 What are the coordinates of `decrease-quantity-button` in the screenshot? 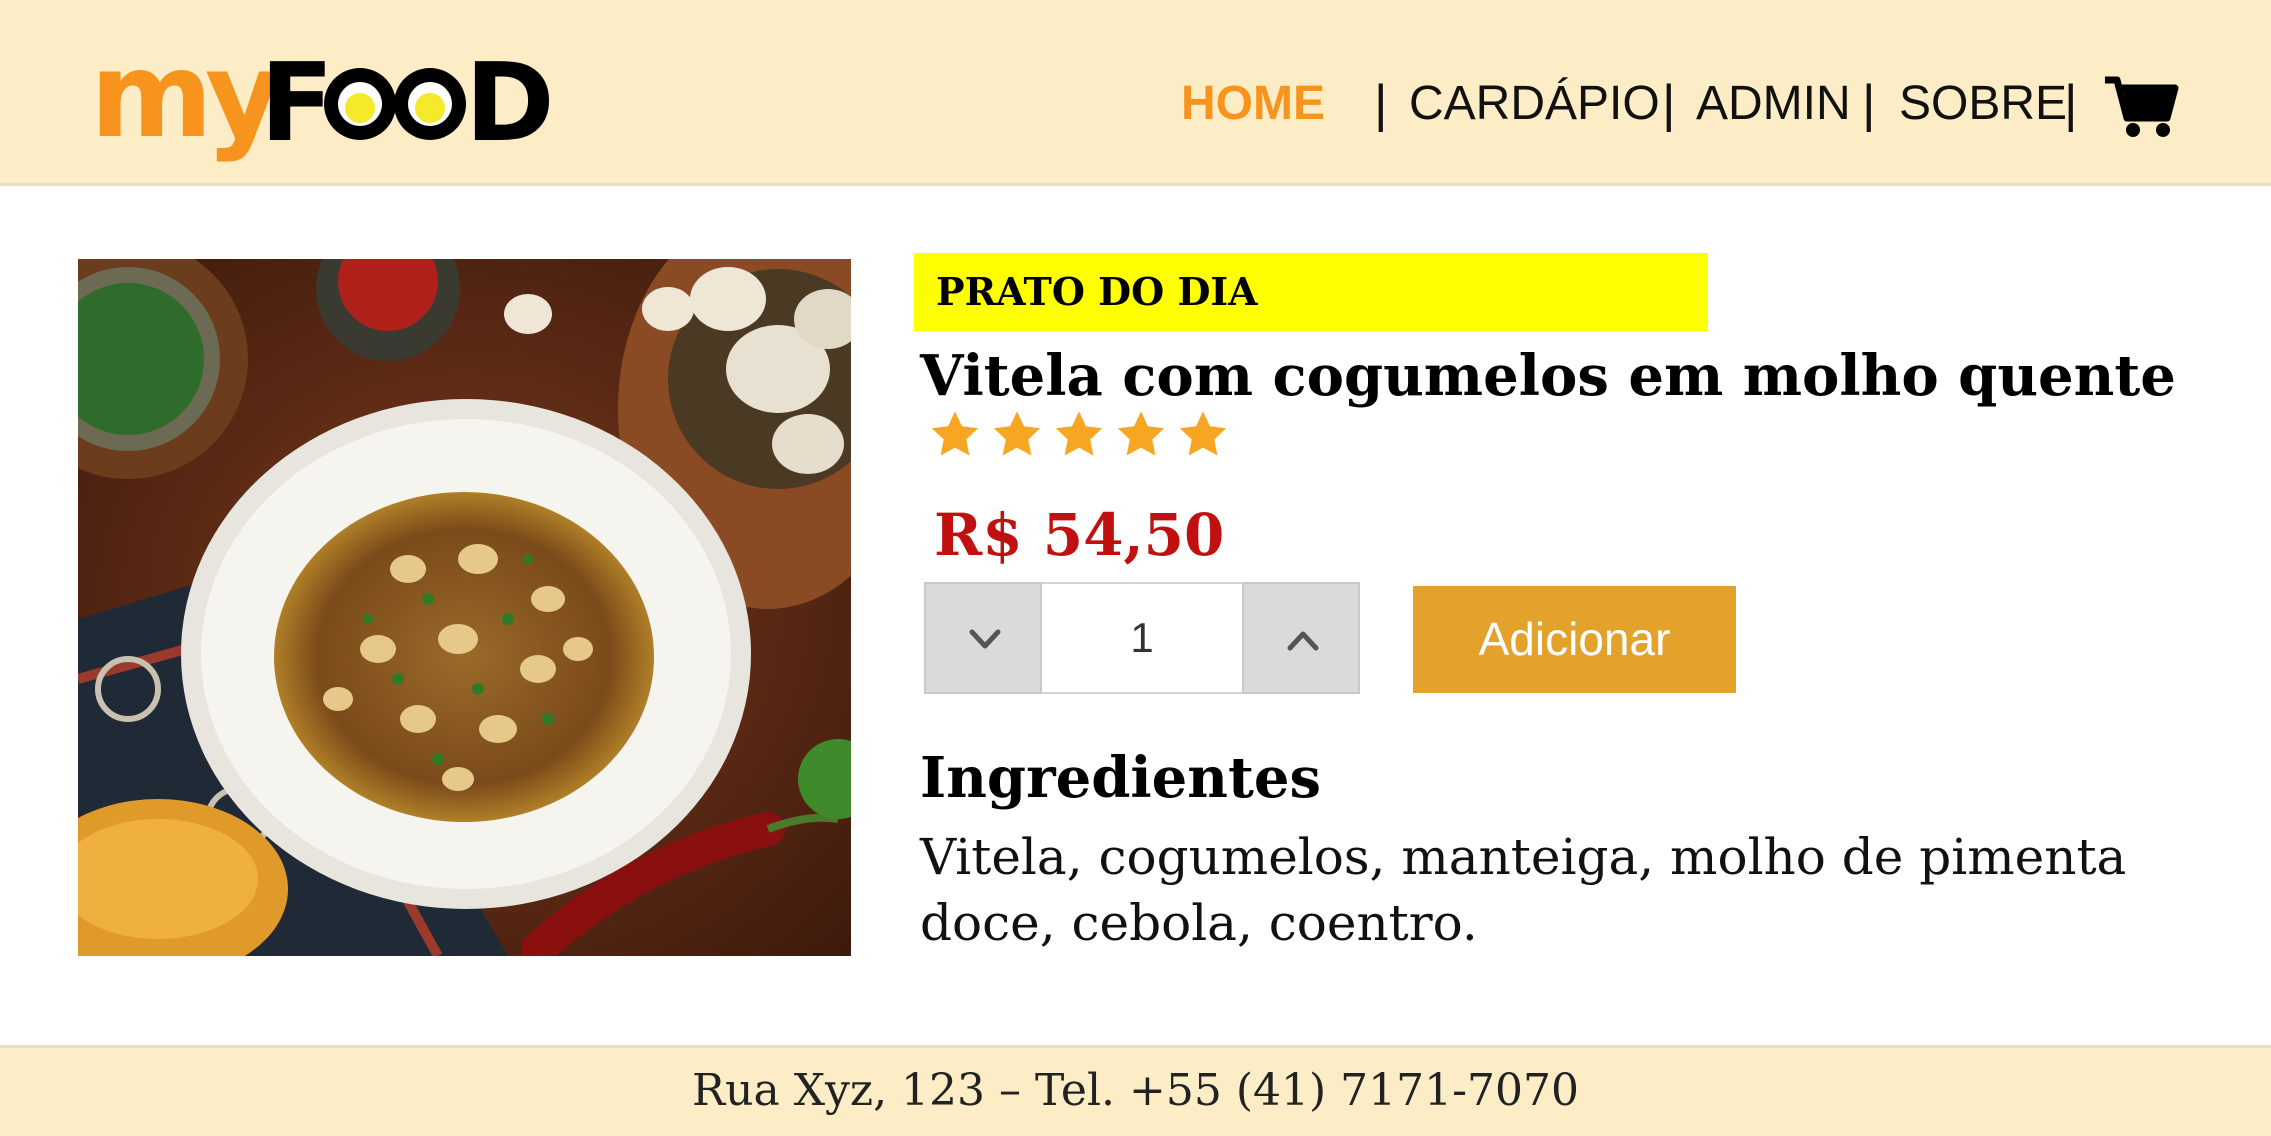 It's located at (983, 638).